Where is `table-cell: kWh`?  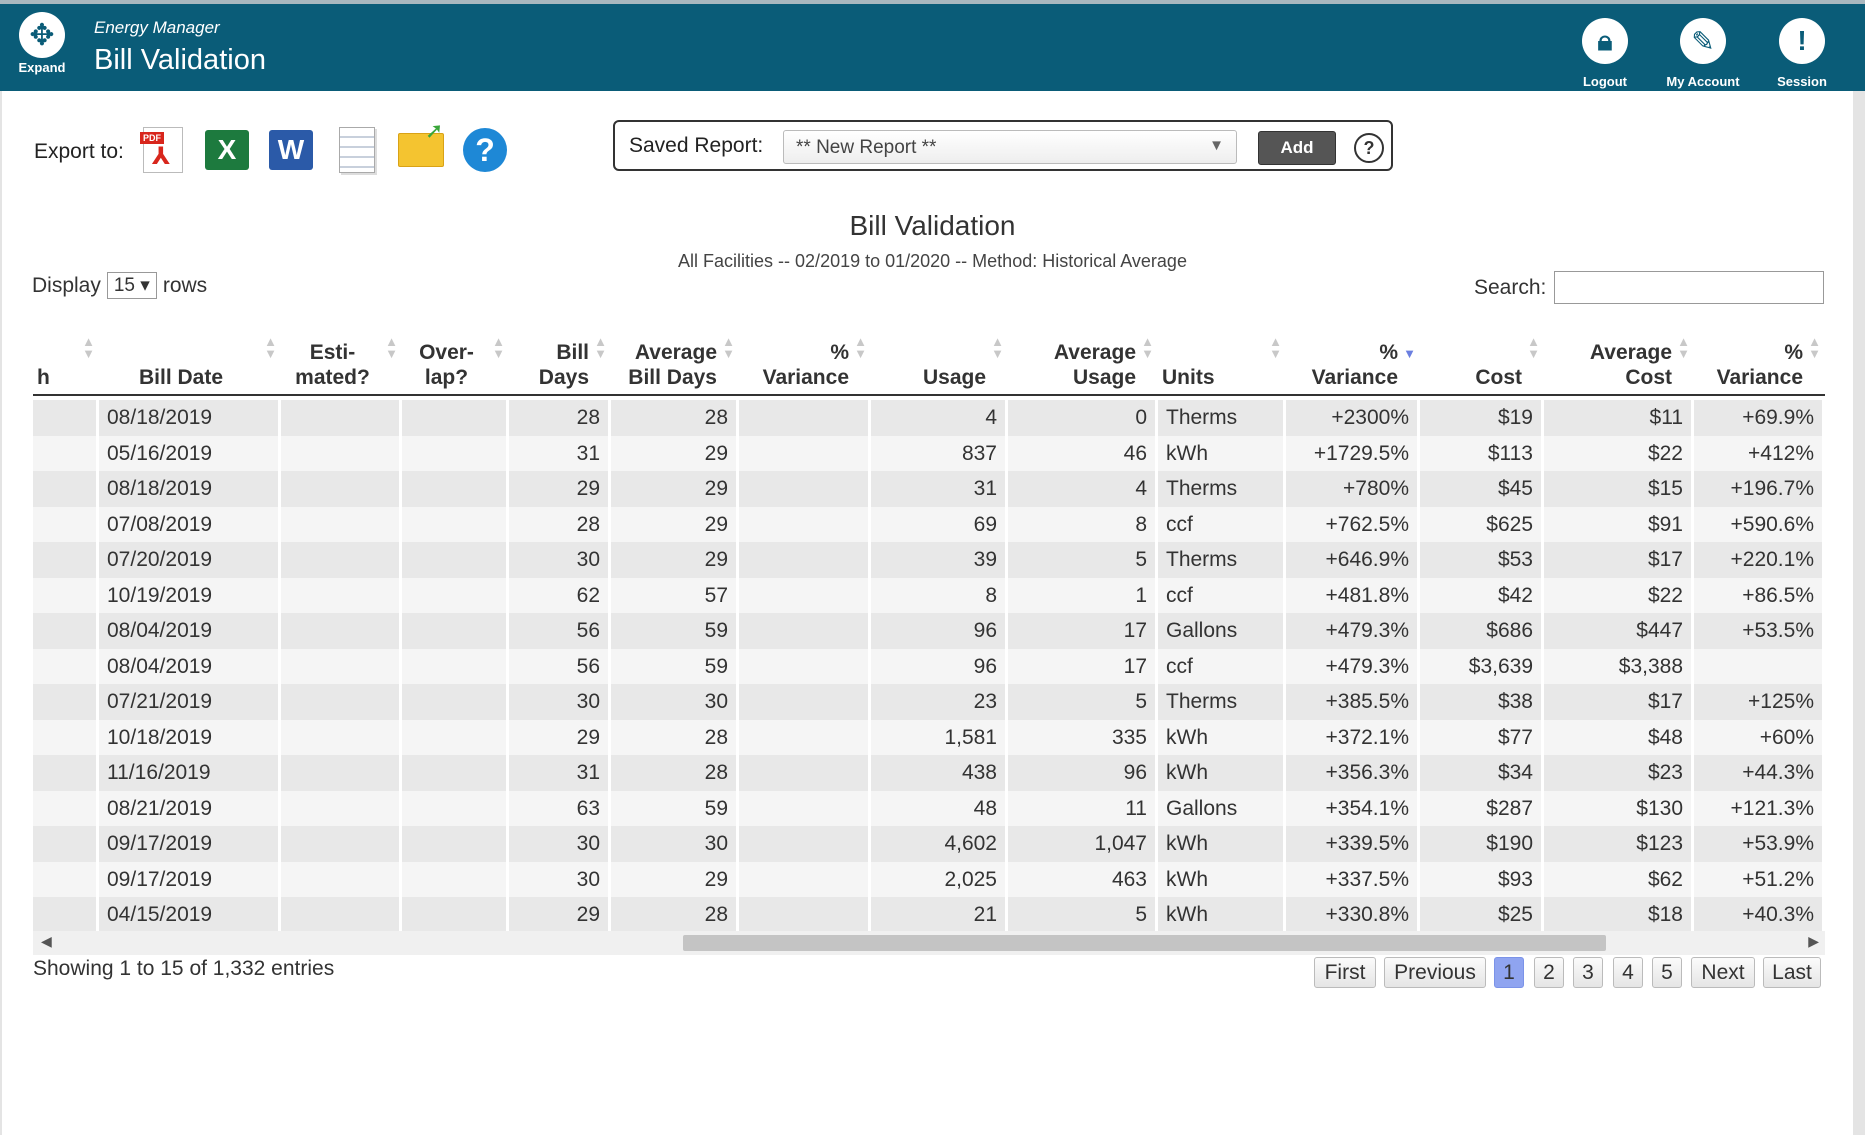 table-cell: kWh is located at coordinates (1222, 773).